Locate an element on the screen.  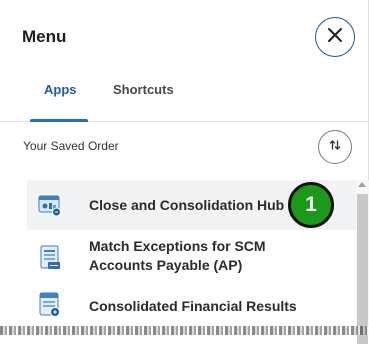
saved-order-label: Your Saved Order is located at coordinates (71, 146).